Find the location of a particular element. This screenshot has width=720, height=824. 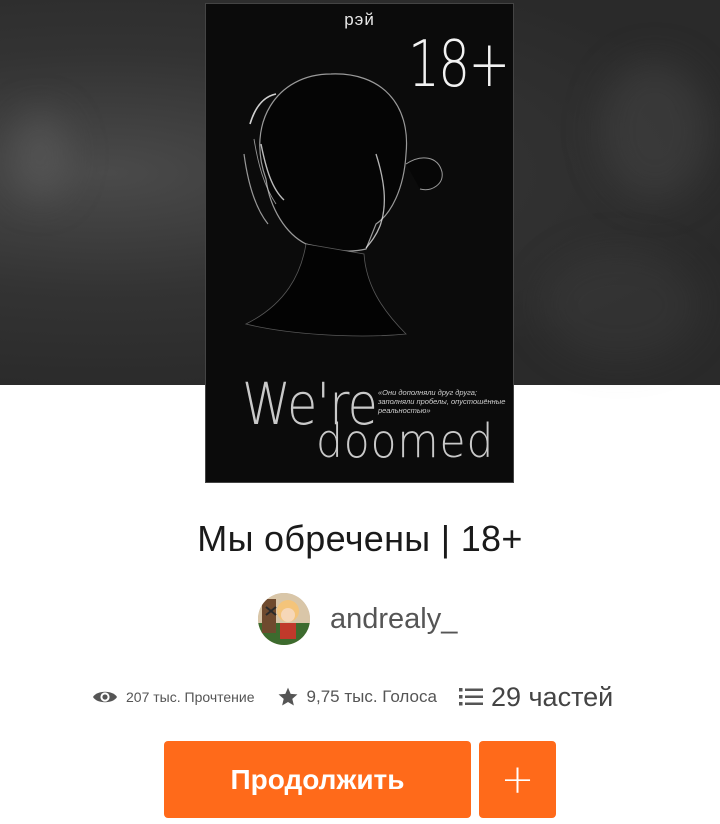

parts-count: 29 частей is located at coordinates (552, 697).